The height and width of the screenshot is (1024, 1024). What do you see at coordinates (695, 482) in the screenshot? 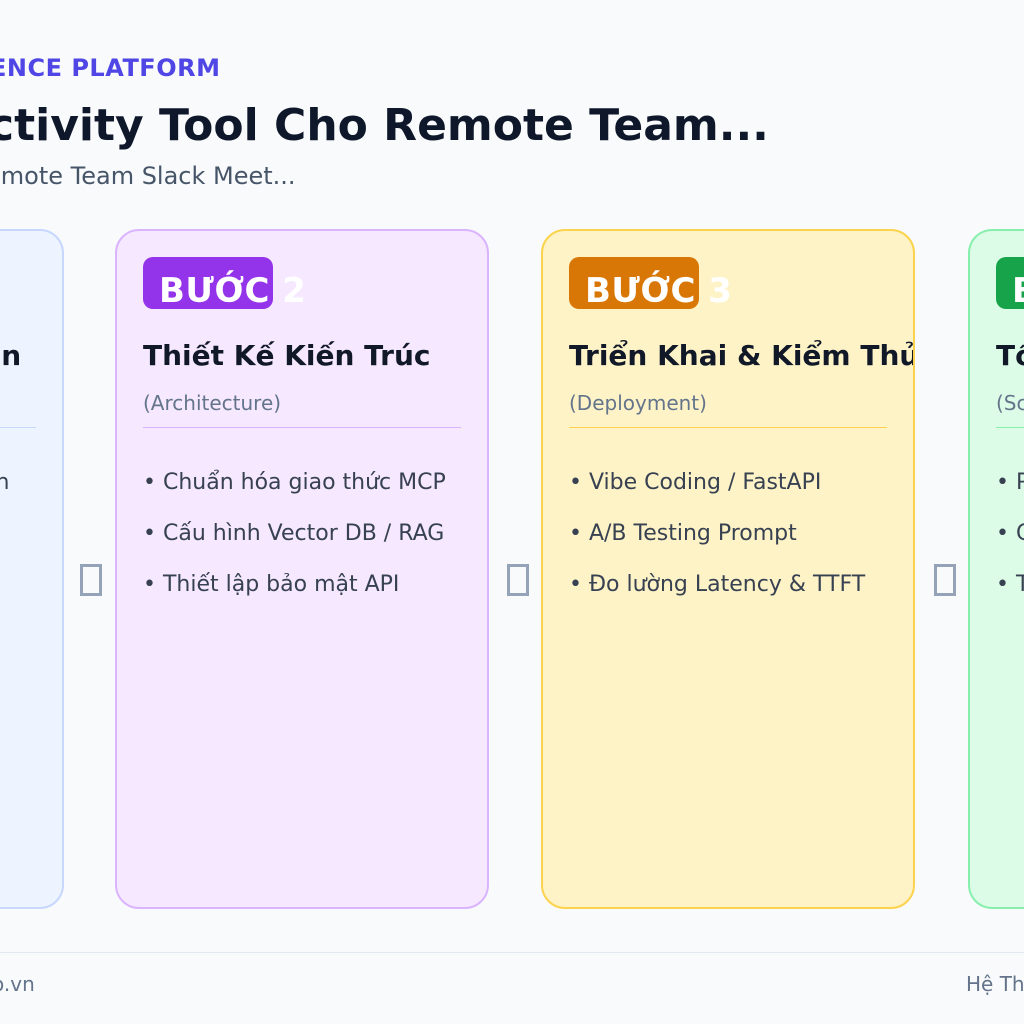
I see `step-3-item: • Vibe Coding / FastAPI` at bounding box center [695, 482].